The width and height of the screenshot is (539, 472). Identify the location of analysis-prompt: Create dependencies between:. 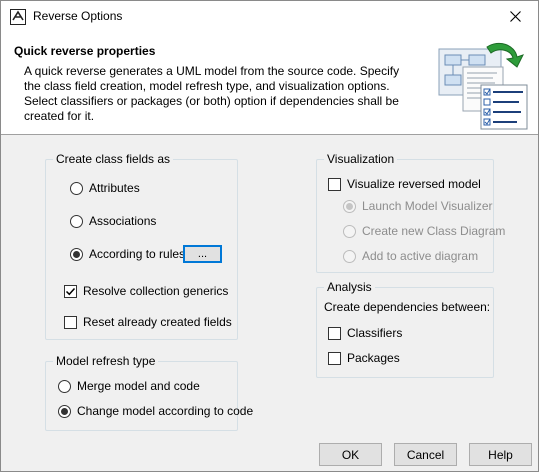
(407, 307).